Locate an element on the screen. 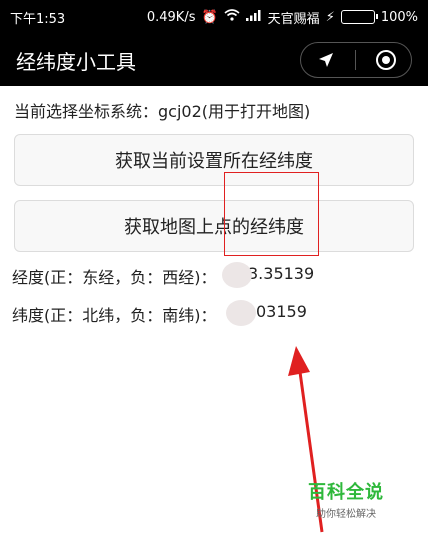  watermark-brand: 百科全说 is located at coordinates (346, 492).